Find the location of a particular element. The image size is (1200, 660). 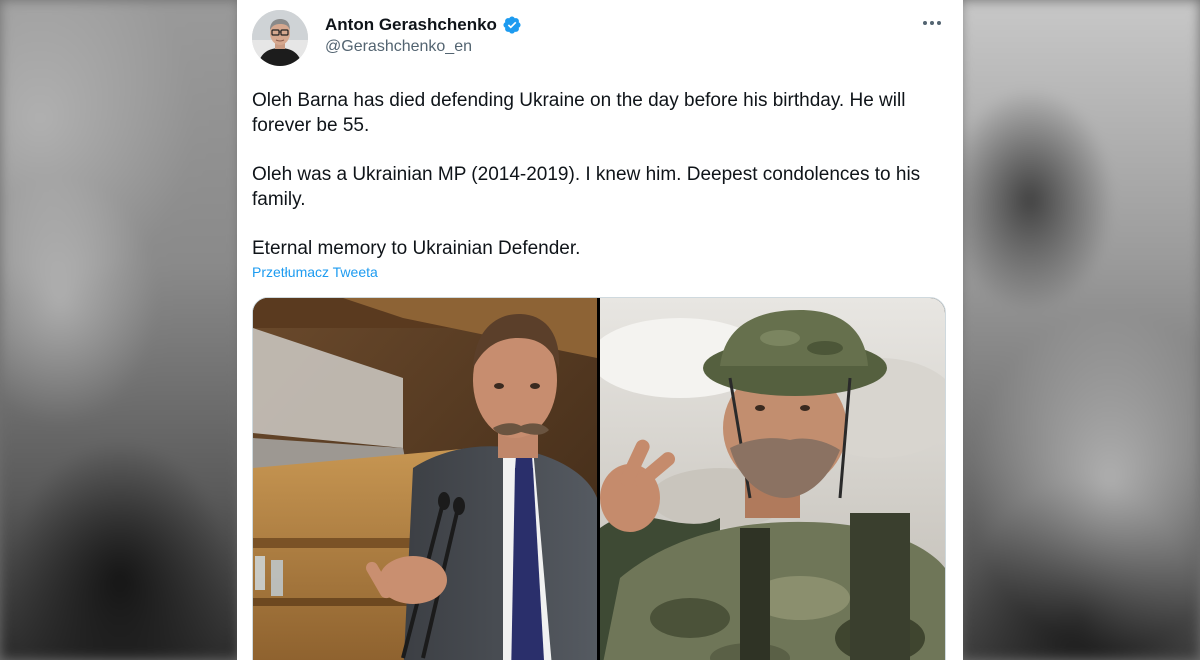

avatar-image is located at coordinates (280, 38).